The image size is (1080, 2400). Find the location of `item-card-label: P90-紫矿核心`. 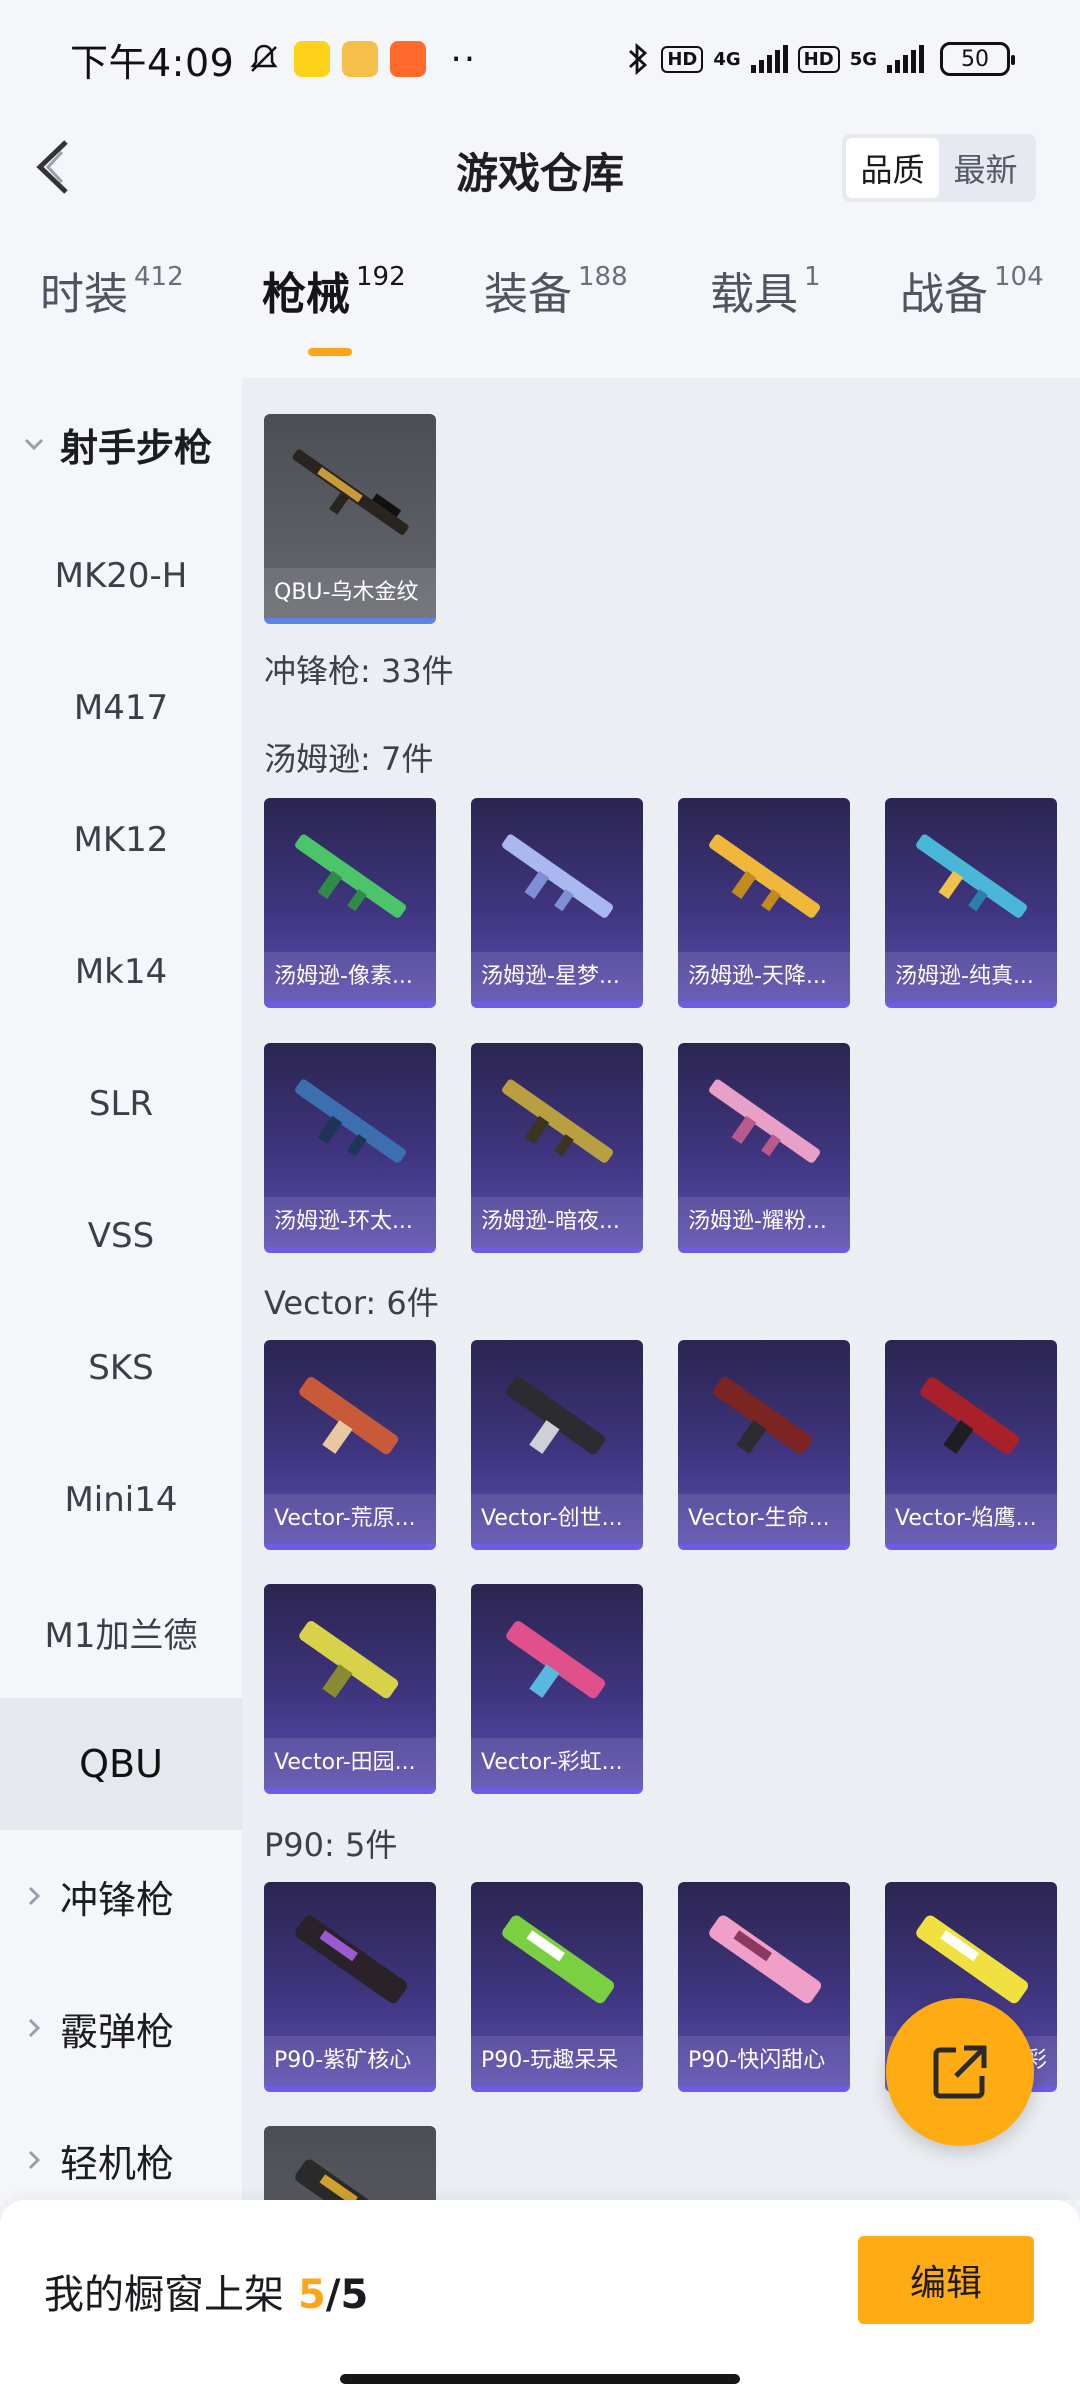

item-card-label: P90-紫矿核心 is located at coordinates (350, 2061).